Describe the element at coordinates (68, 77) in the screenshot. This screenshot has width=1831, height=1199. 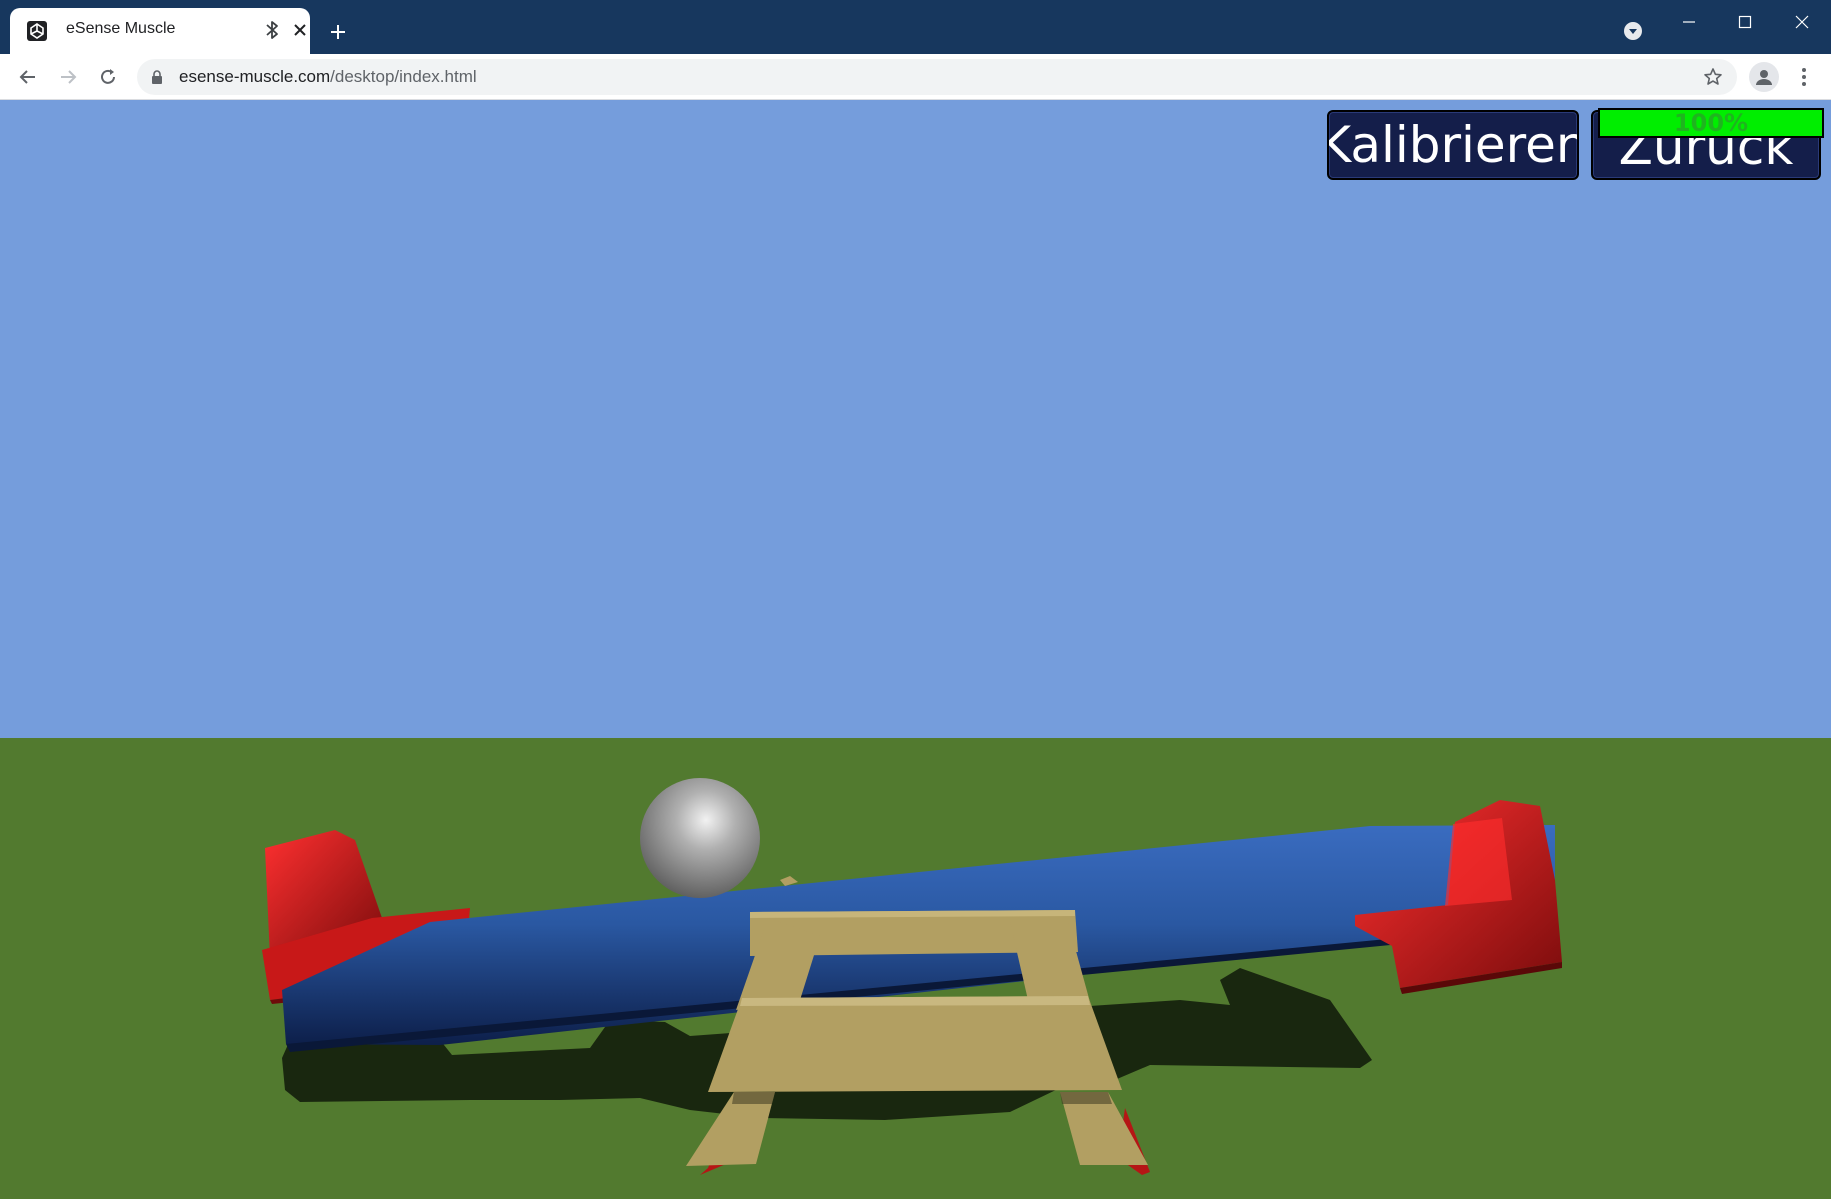
I see `forward-arrow-icon` at that location.